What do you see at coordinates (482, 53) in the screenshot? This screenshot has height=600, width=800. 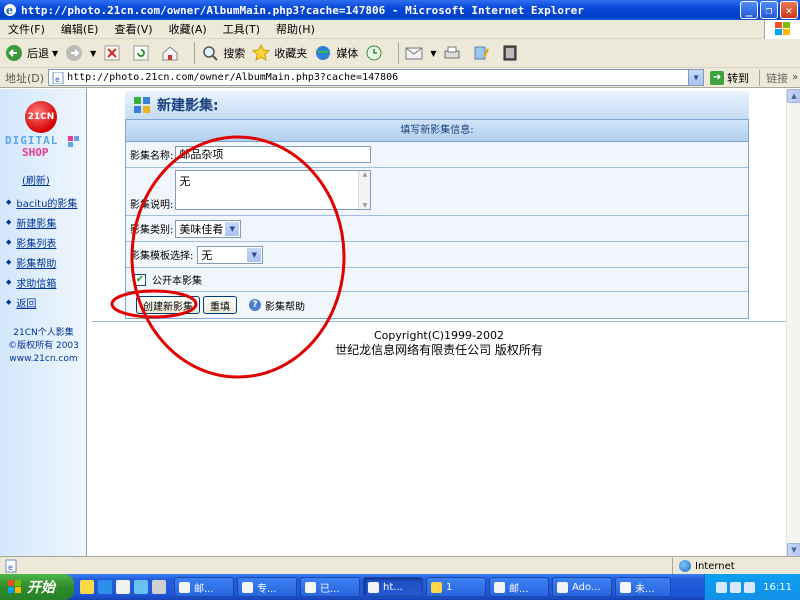 I see `edit-button` at bounding box center [482, 53].